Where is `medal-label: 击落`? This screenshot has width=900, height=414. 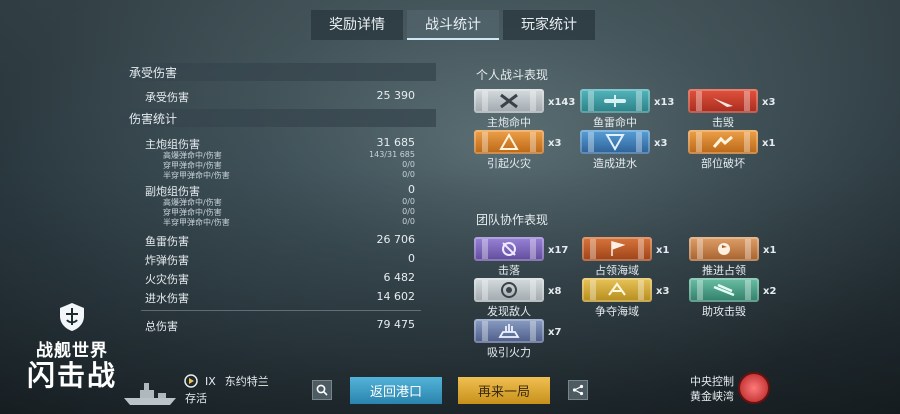 medal-label: 击落 is located at coordinates (509, 270).